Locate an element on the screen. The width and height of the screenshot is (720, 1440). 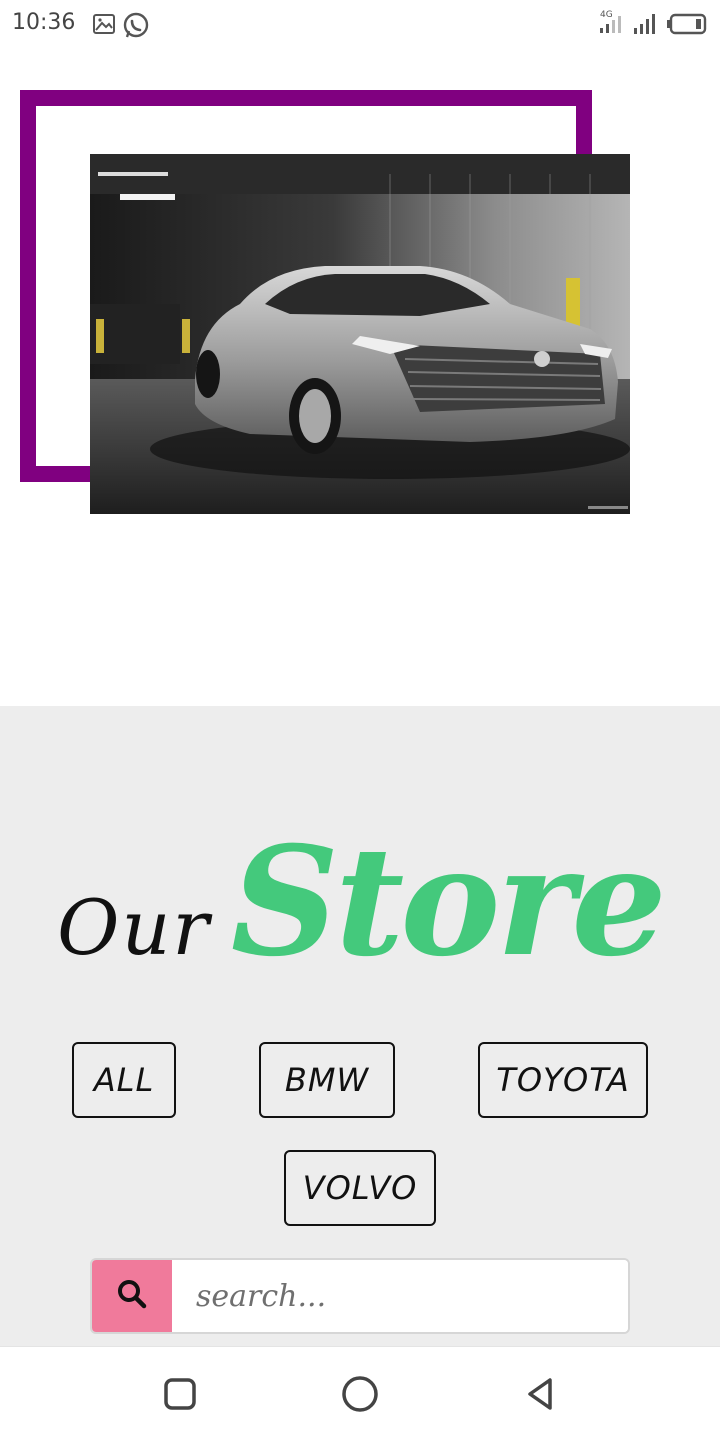
filter-all-button: ALL is located at coordinates (124, 1080).